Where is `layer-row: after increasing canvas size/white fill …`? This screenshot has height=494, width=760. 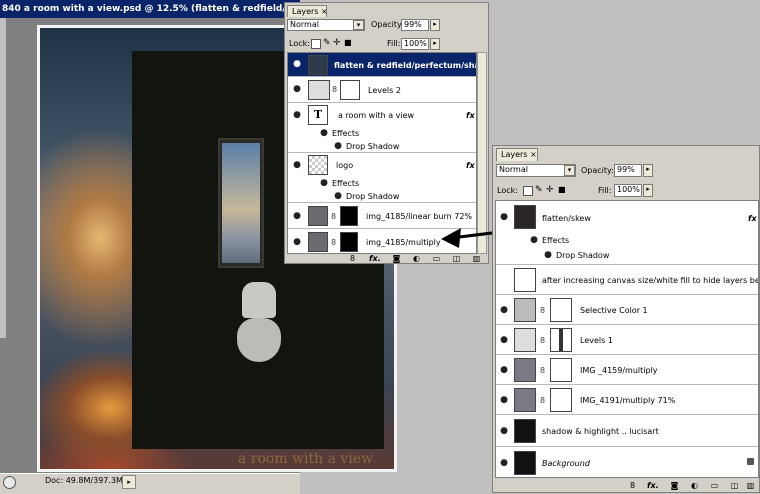 layer-row: after increasing canvas size/white fill … is located at coordinates (627, 280).